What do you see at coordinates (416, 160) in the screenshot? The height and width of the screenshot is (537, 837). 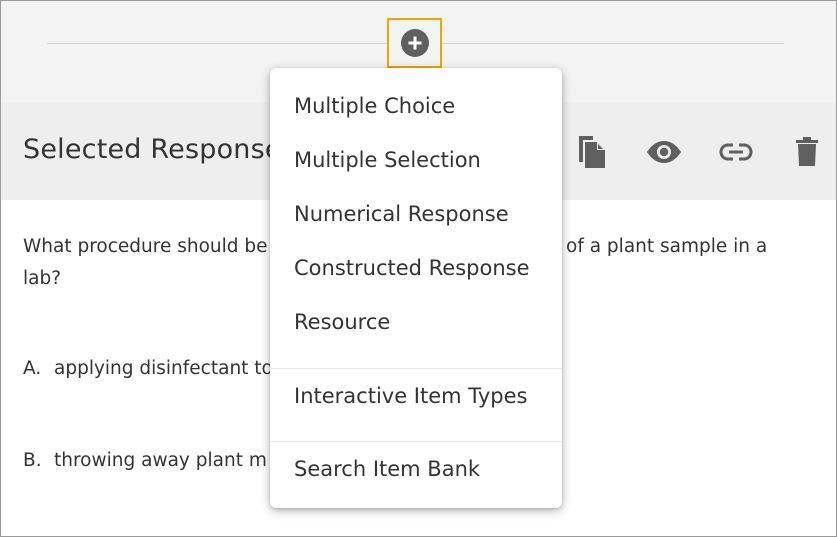 I see `menu-item-multiple-selection: Multiple Selection` at bounding box center [416, 160].